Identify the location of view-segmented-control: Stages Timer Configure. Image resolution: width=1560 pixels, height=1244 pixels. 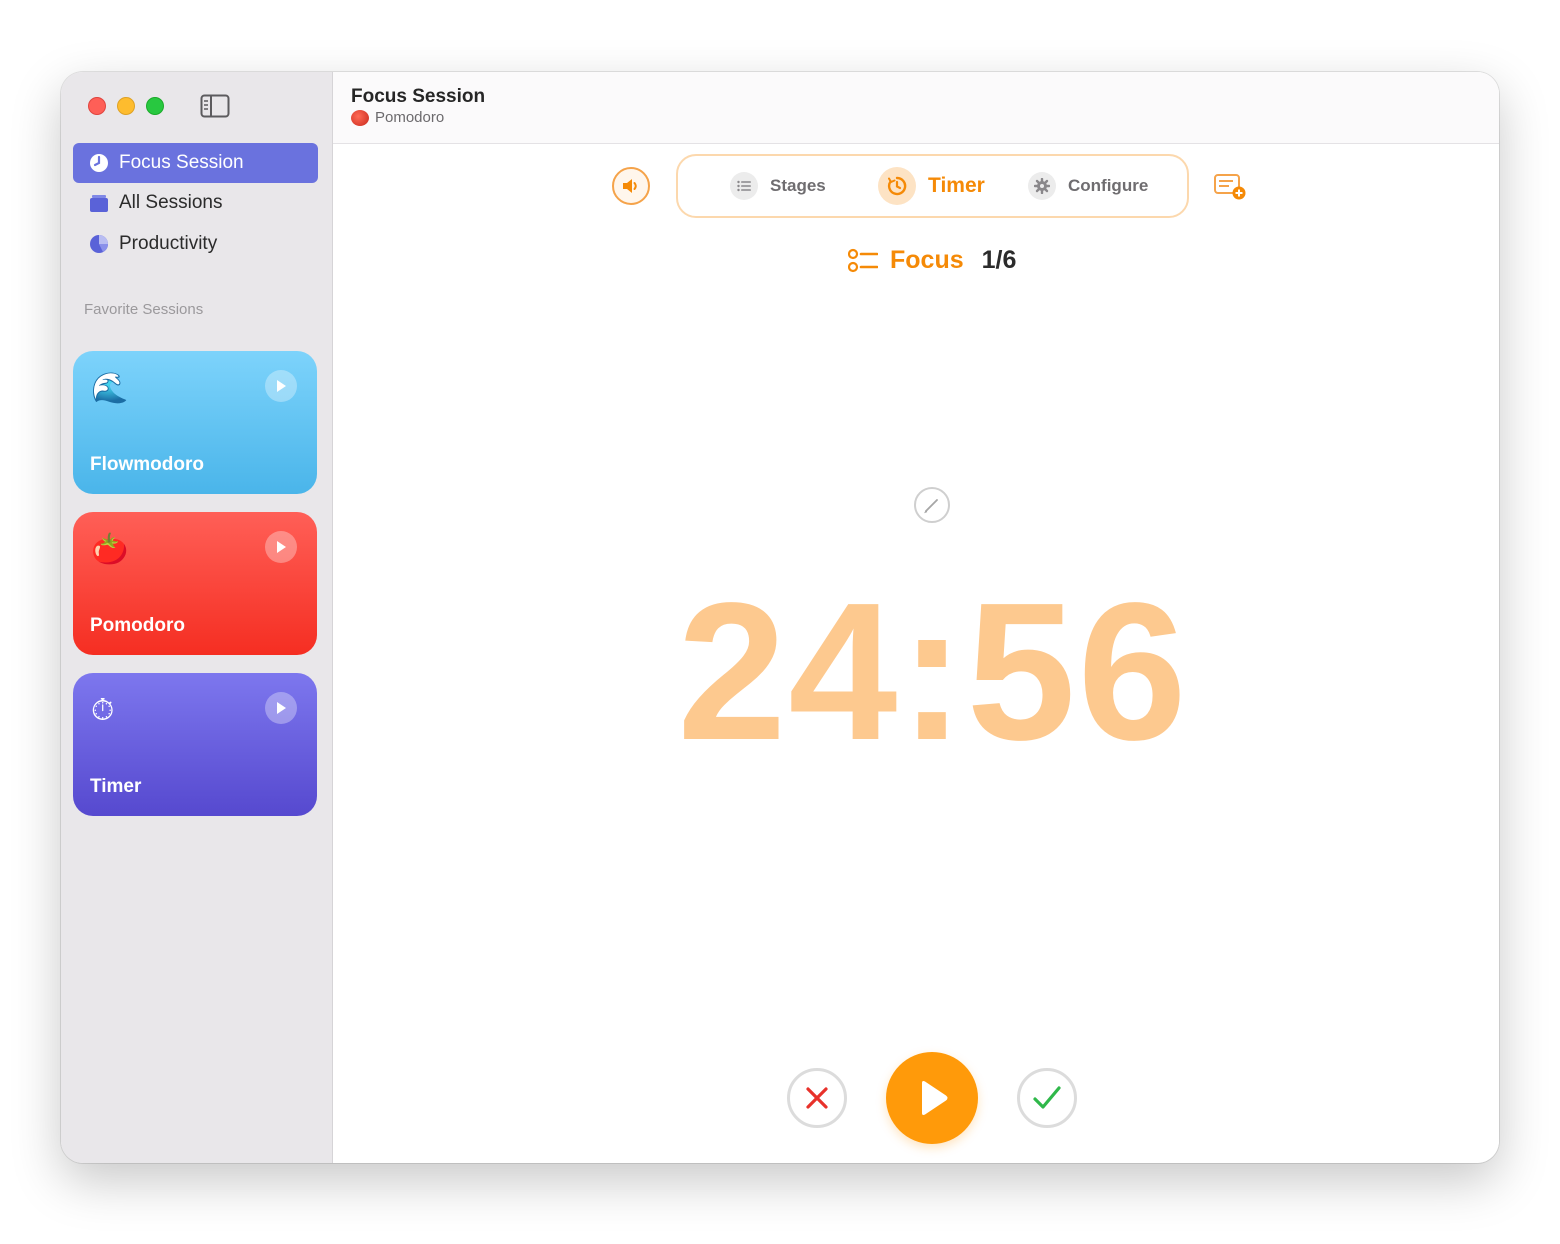
(932, 186).